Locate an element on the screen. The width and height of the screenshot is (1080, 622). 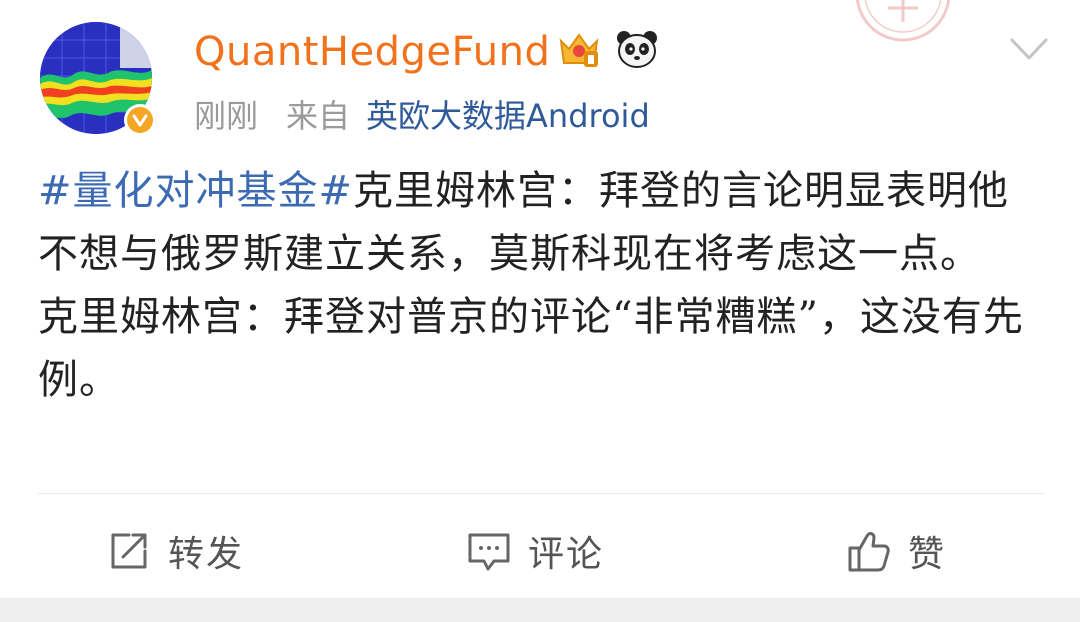
author-avatar is located at coordinates (98, 80).